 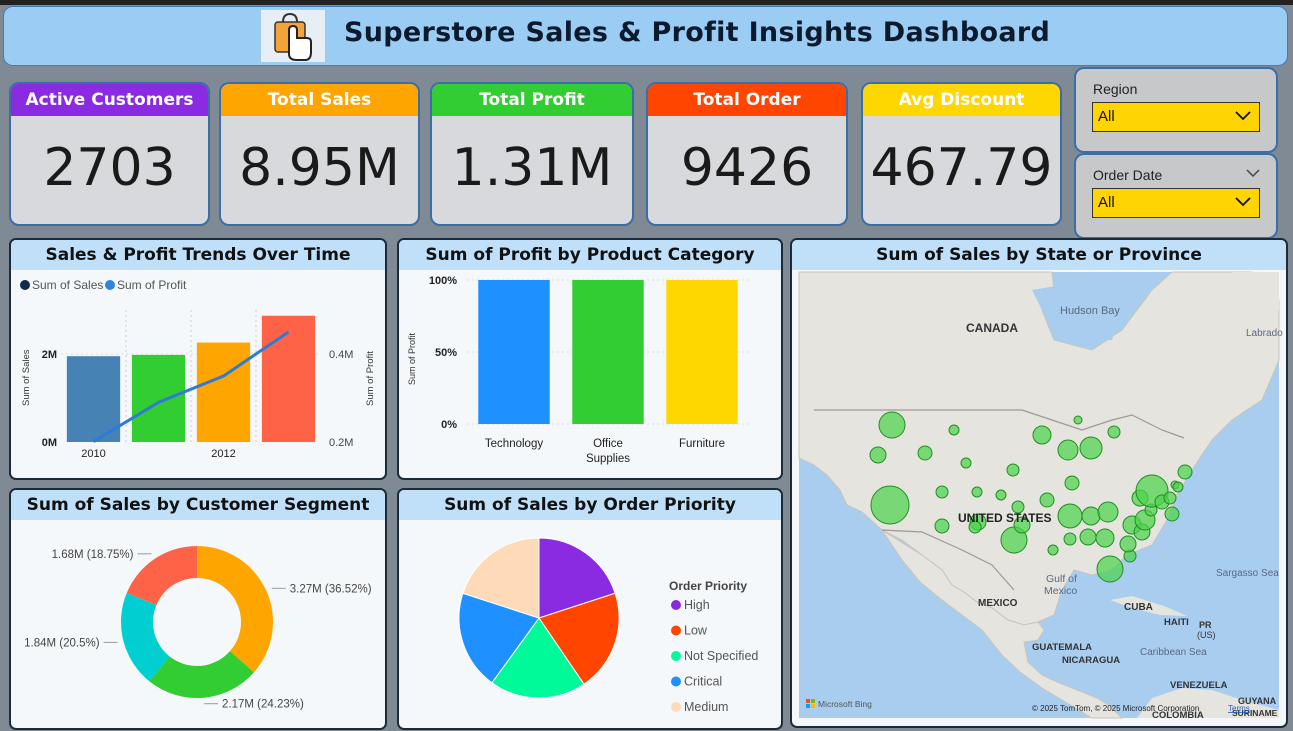 What do you see at coordinates (697, 605) in the screenshot?
I see `priority-legend-label: High` at bounding box center [697, 605].